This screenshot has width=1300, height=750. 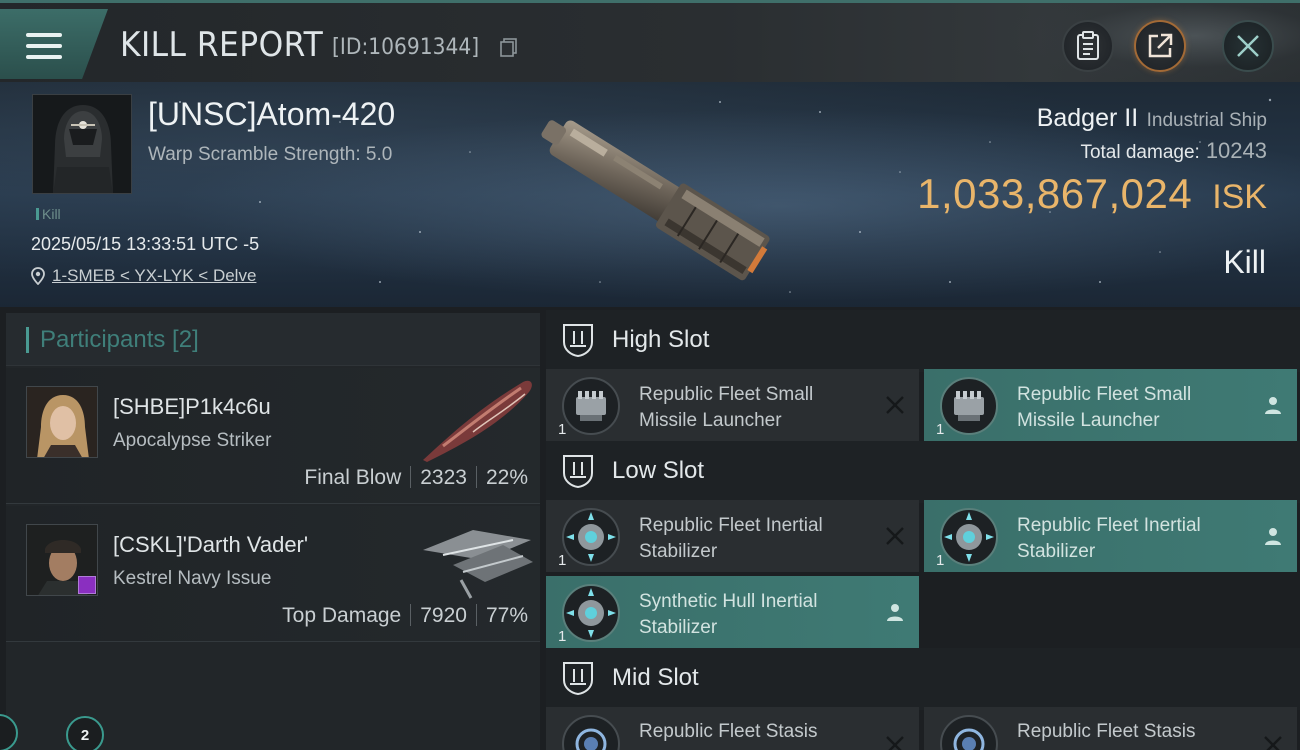 What do you see at coordinates (578, 472) in the screenshot?
I see `low-slot-icon` at bounding box center [578, 472].